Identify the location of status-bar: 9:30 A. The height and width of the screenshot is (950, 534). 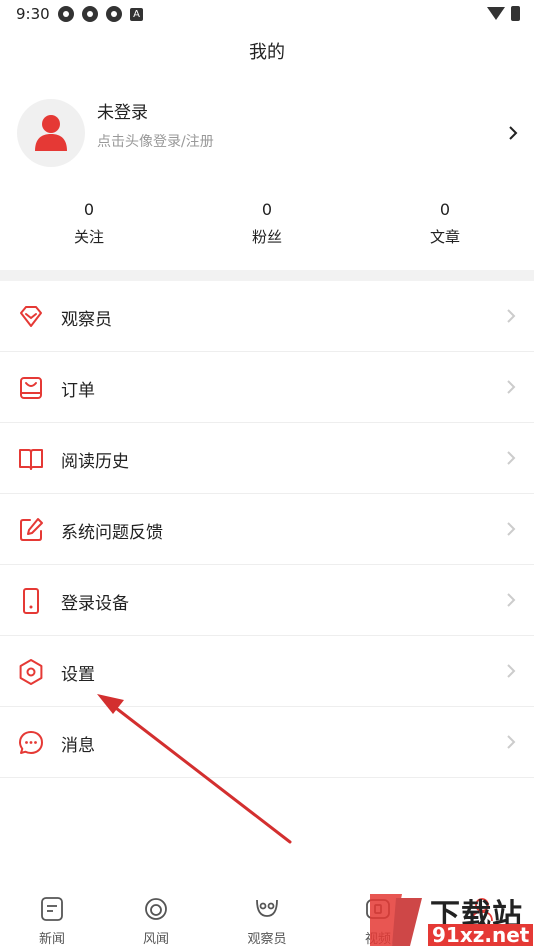
(267, 14).